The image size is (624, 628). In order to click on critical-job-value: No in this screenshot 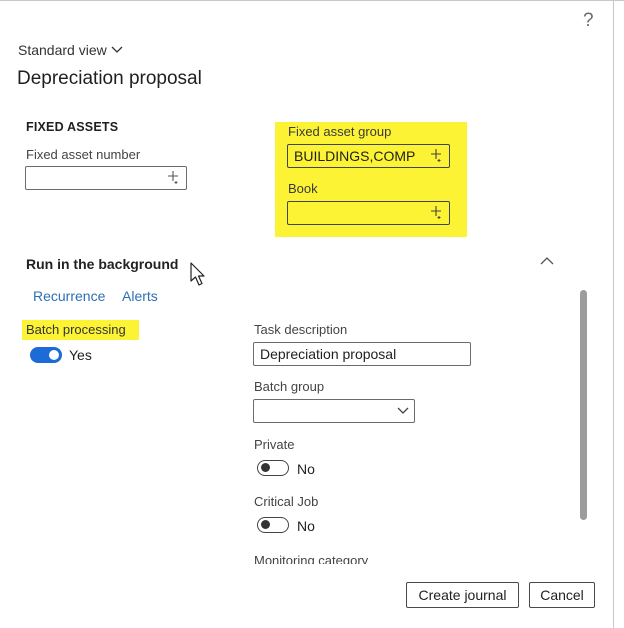, I will do `click(306, 526)`.